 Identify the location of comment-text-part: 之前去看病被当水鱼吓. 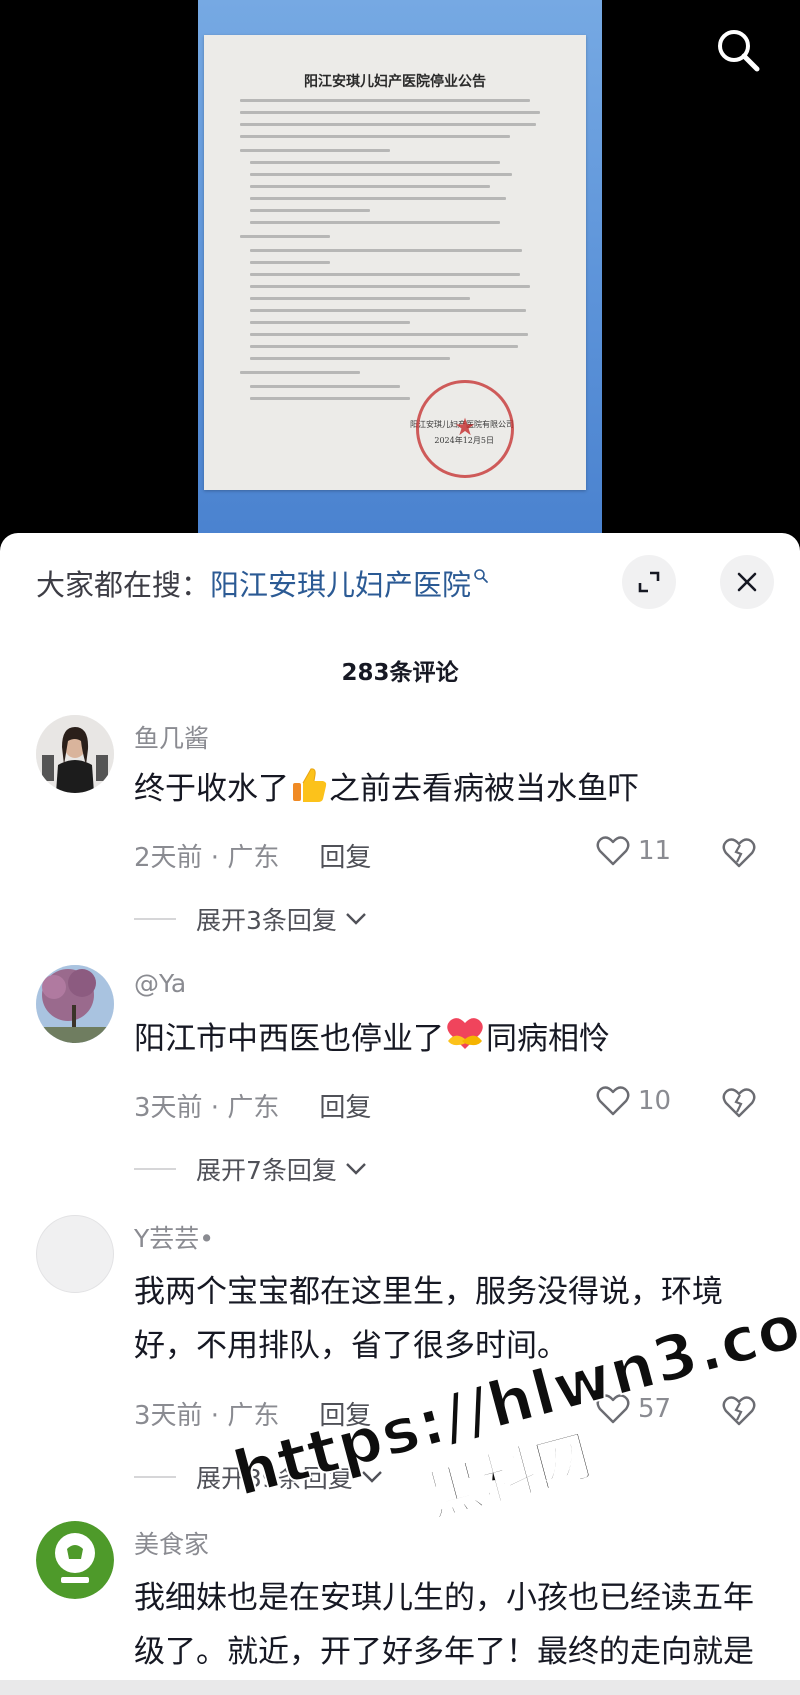
(484, 789).